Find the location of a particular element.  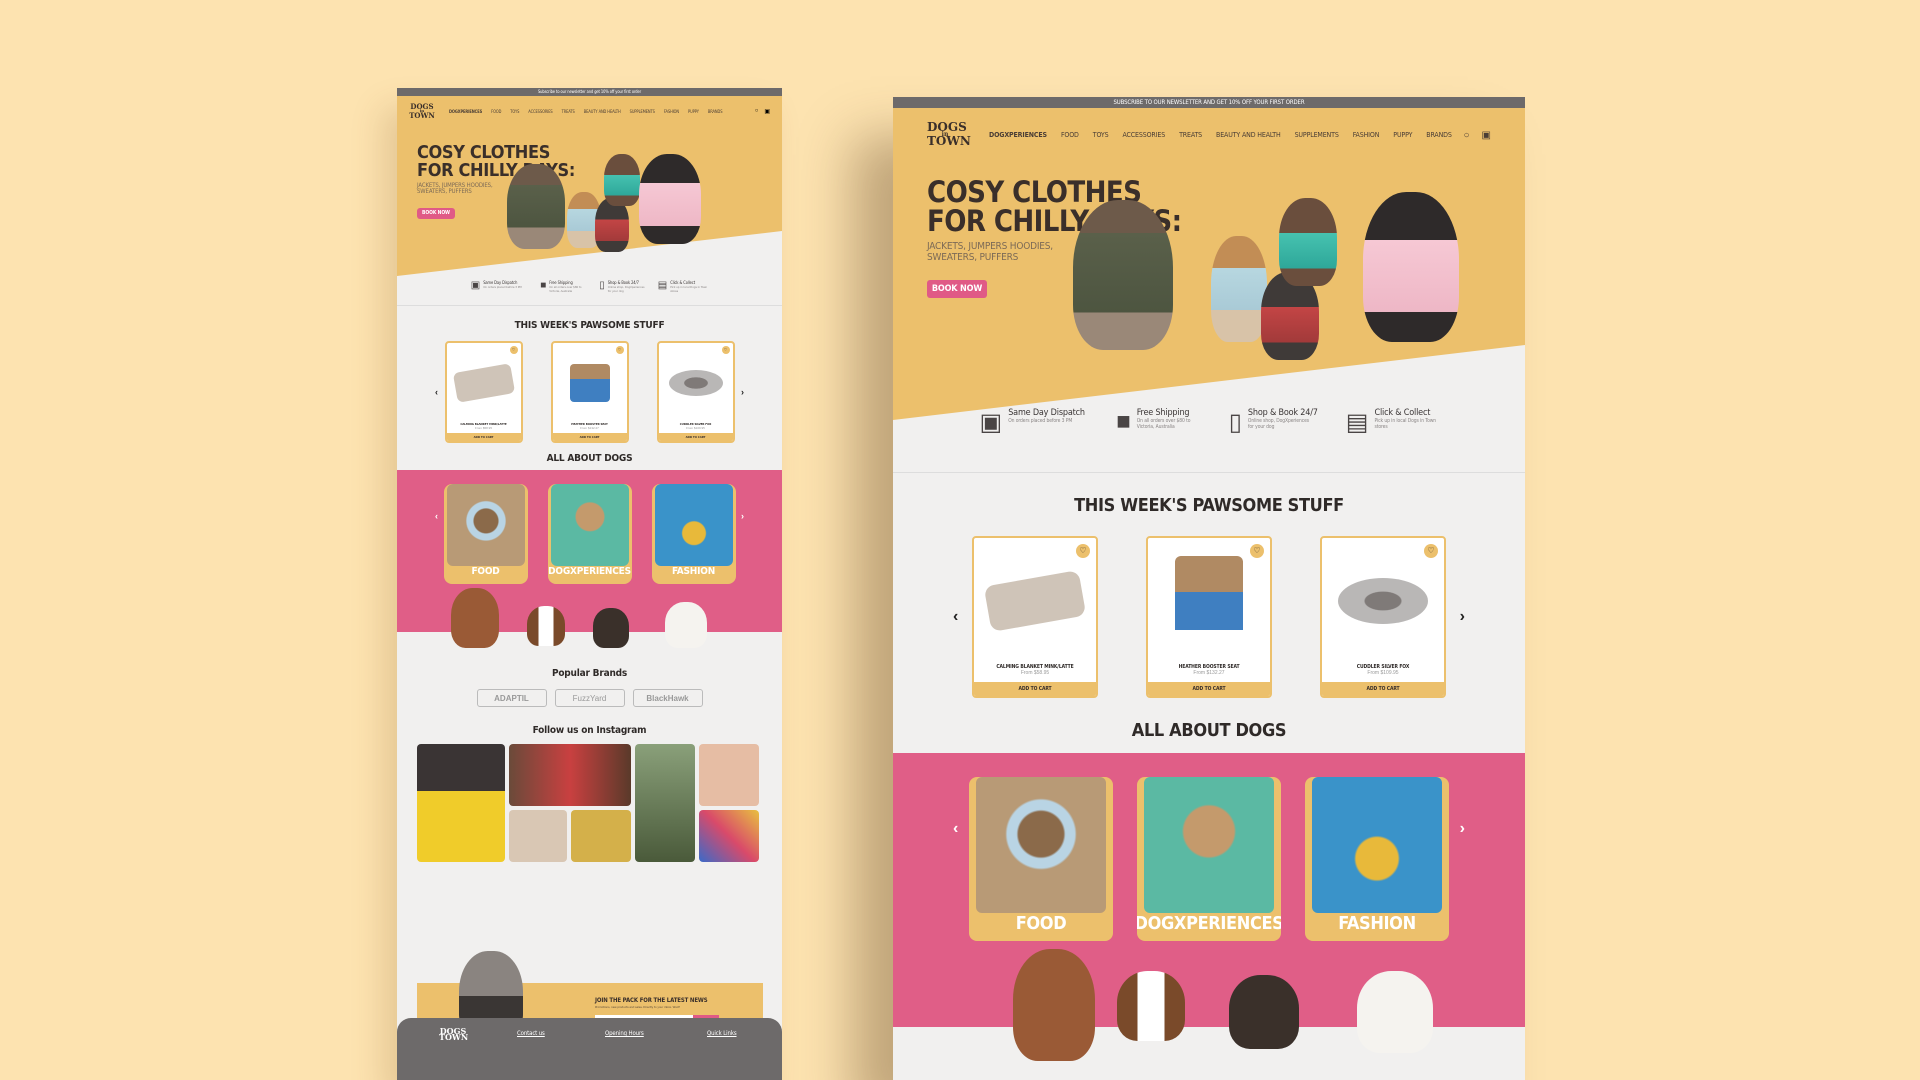

brand-blackhawk: BlackHawk is located at coordinates (667, 698).